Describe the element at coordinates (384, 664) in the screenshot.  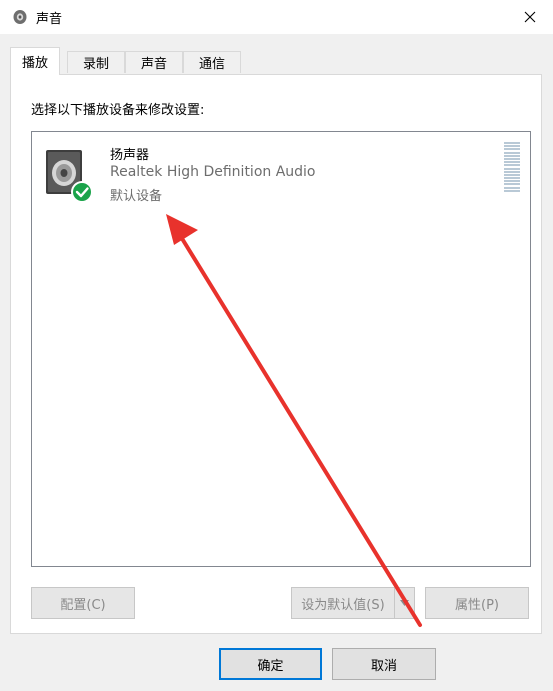
I see `cancel-button: 取消` at that location.